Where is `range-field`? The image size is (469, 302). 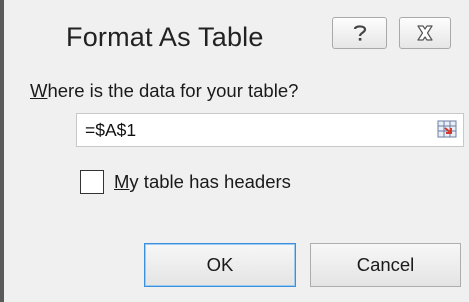
range-field is located at coordinates (270, 130).